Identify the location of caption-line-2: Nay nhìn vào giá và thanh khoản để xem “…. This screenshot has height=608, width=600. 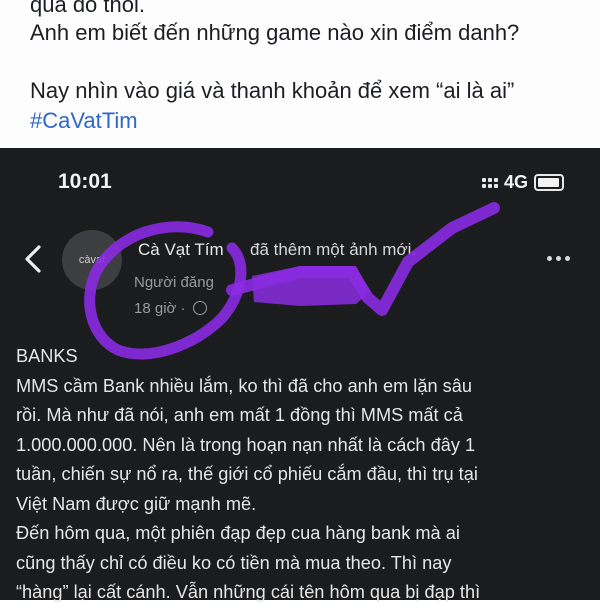
(272, 90).